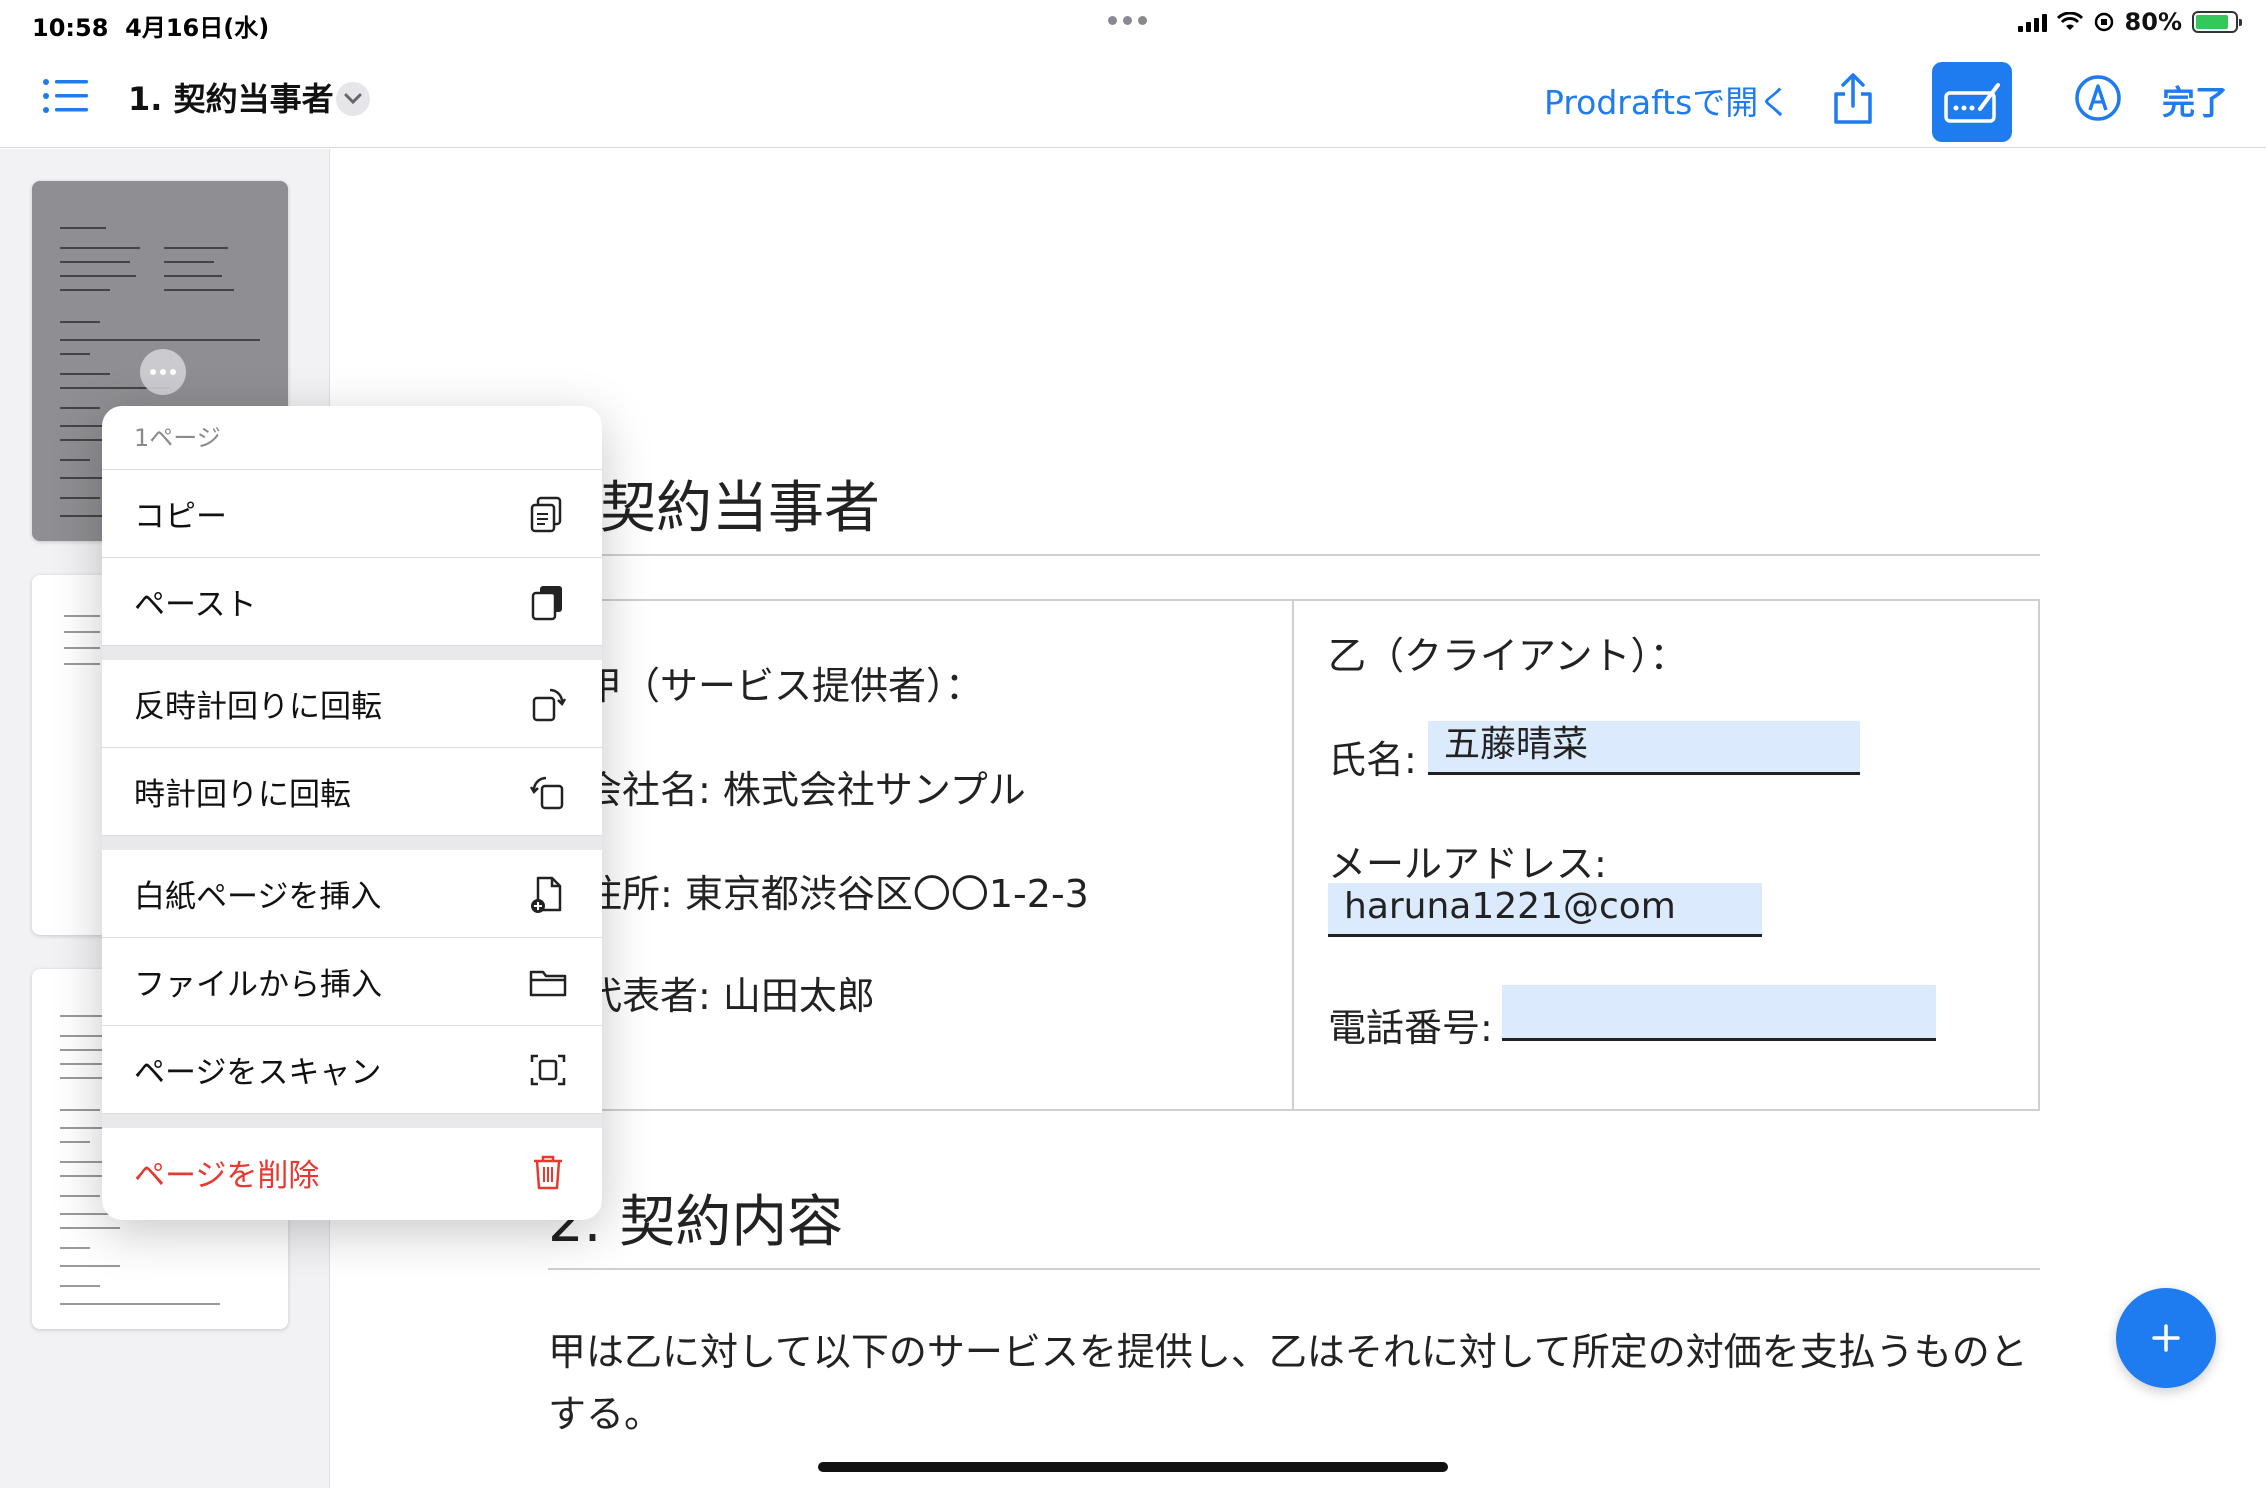 The image size is (2266, 1488). I want to click on share-icon, so click(1853, 99).